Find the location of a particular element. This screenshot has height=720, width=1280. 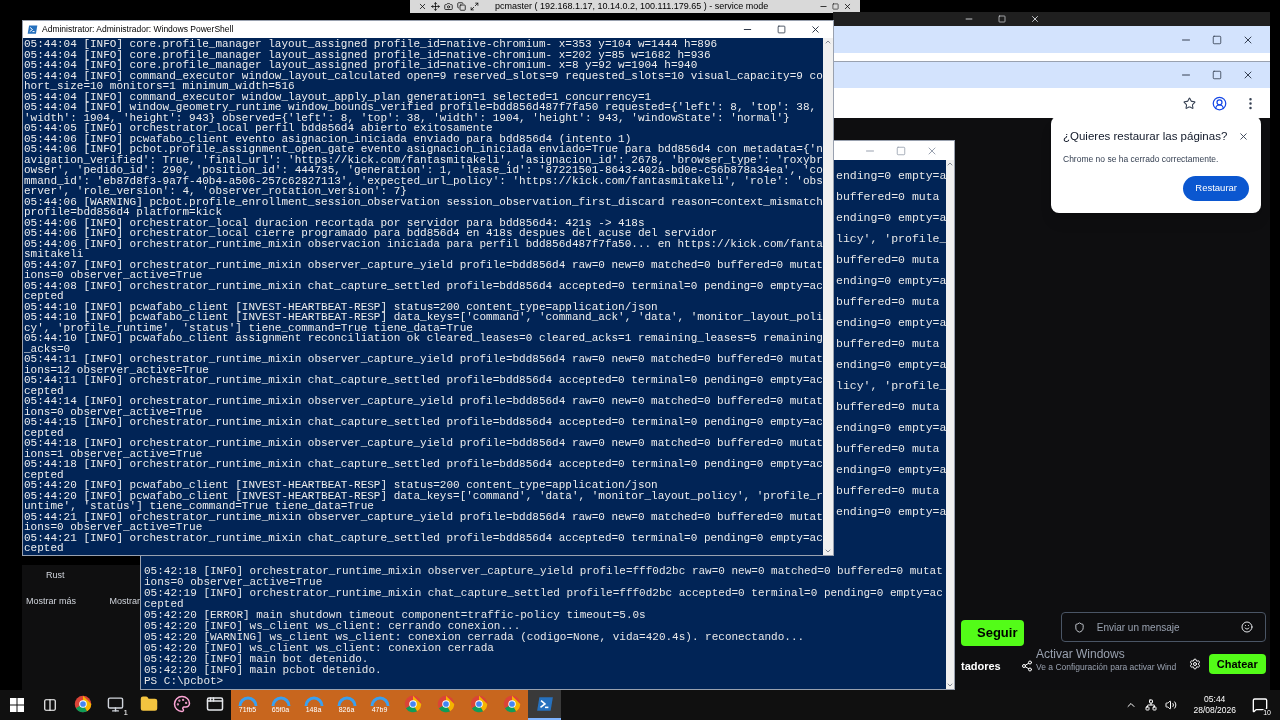

taskbar-app: 1 is located at coordinates (115, 705).